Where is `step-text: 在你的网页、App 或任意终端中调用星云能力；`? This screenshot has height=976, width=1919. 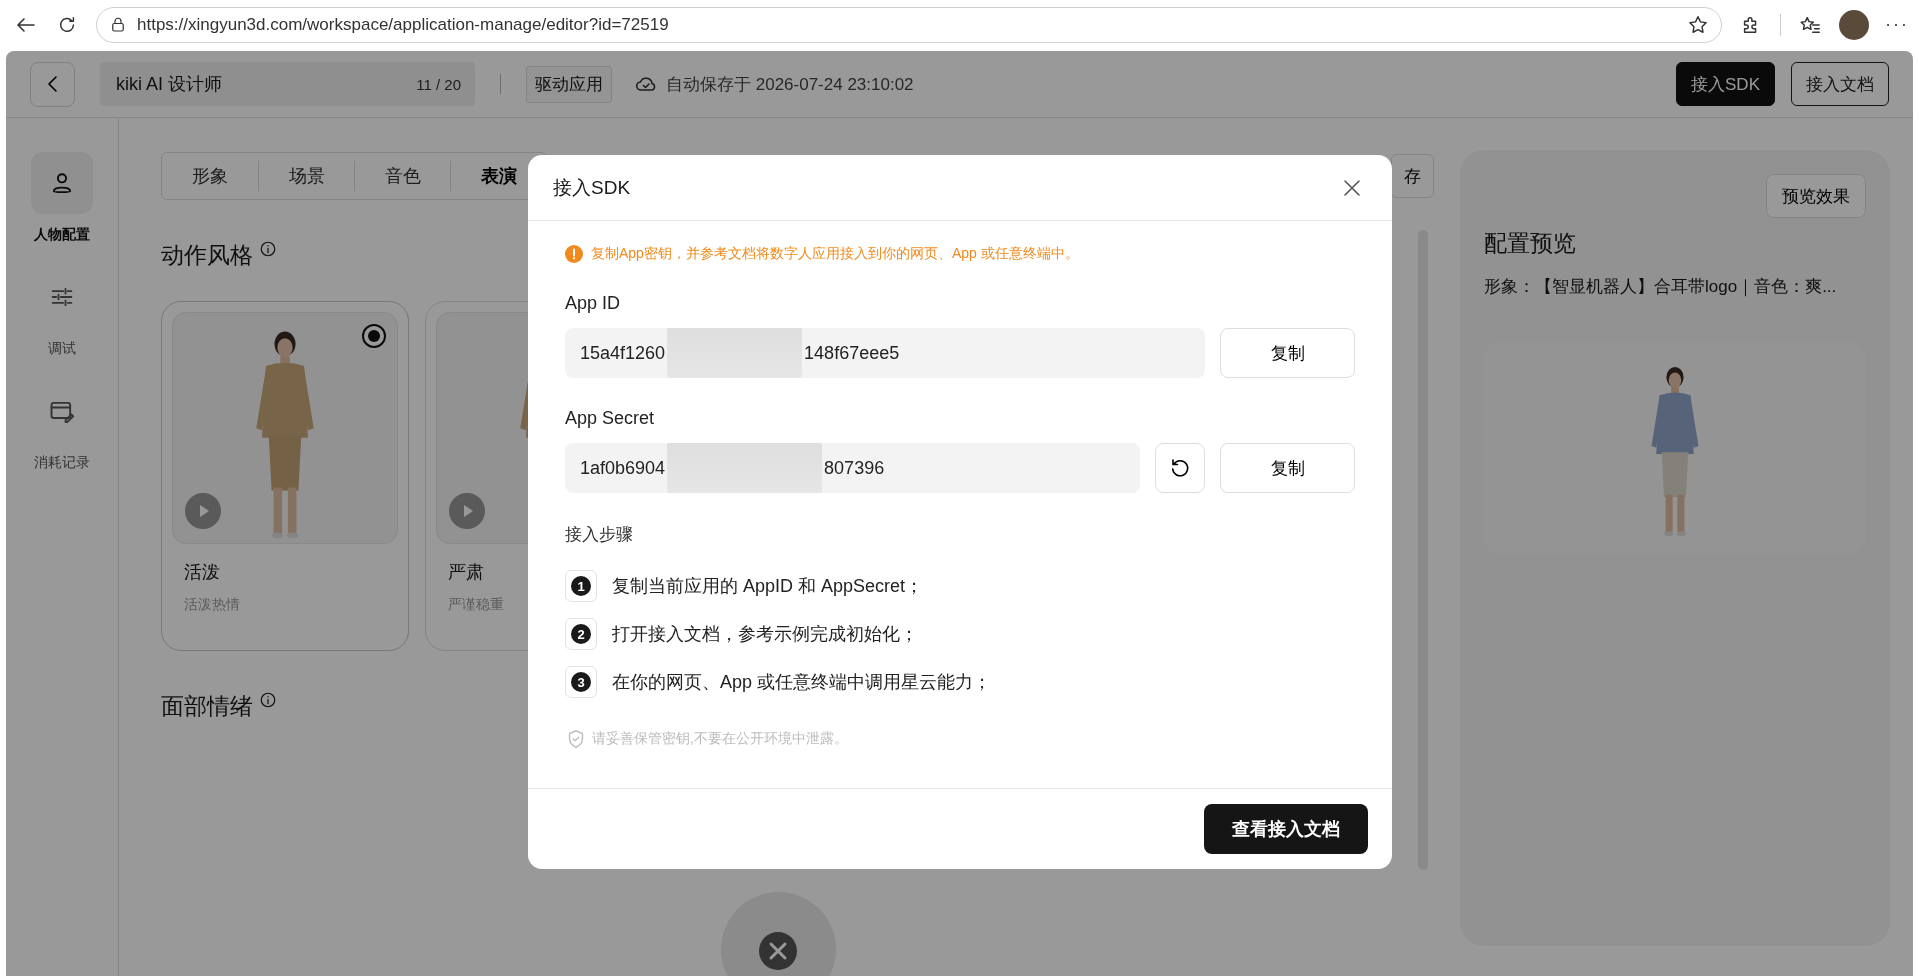
step-text: 在你的网页、App 或任意终端中调用星云能力； is located at coordinates (802, 682).